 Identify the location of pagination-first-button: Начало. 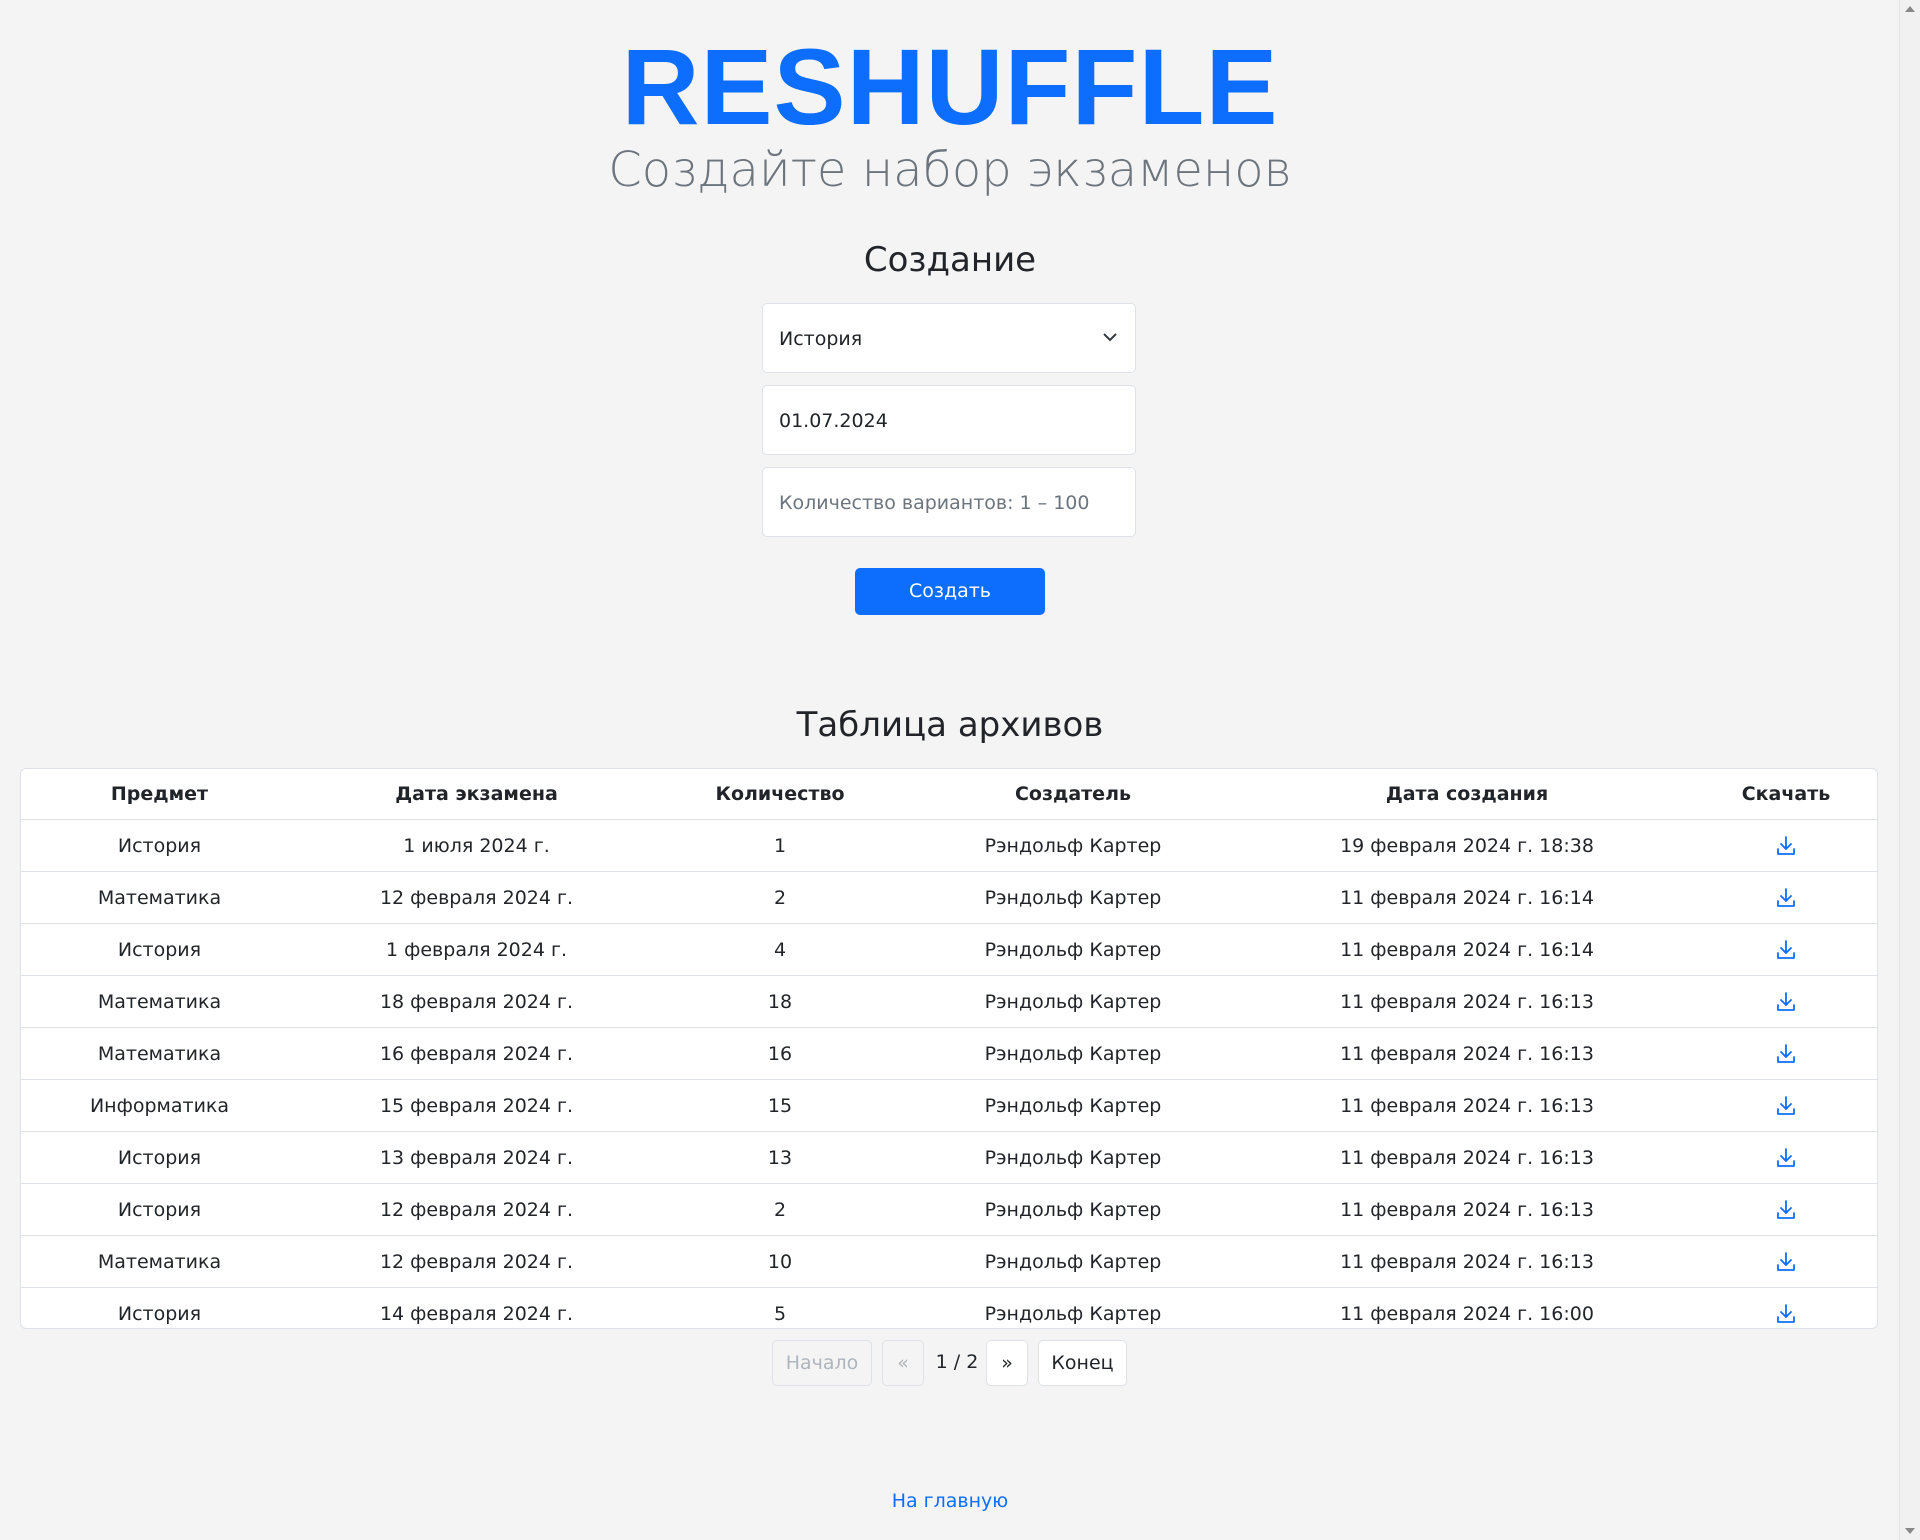
(822, 1363).